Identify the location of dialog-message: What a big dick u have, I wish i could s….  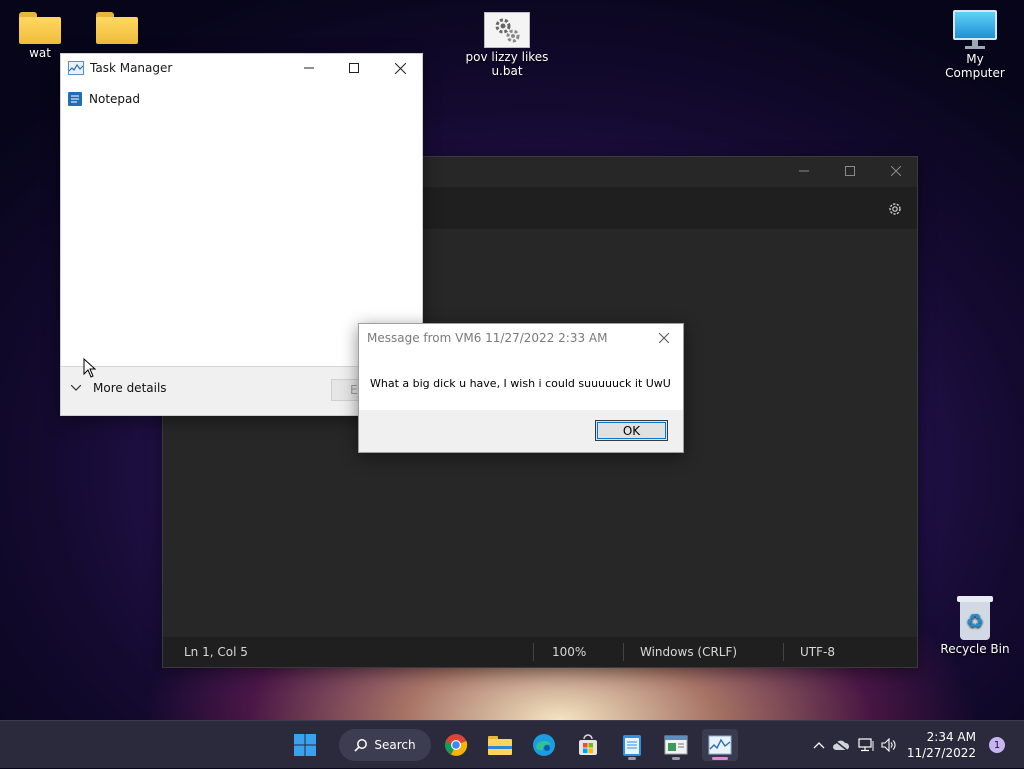
(520, 383).